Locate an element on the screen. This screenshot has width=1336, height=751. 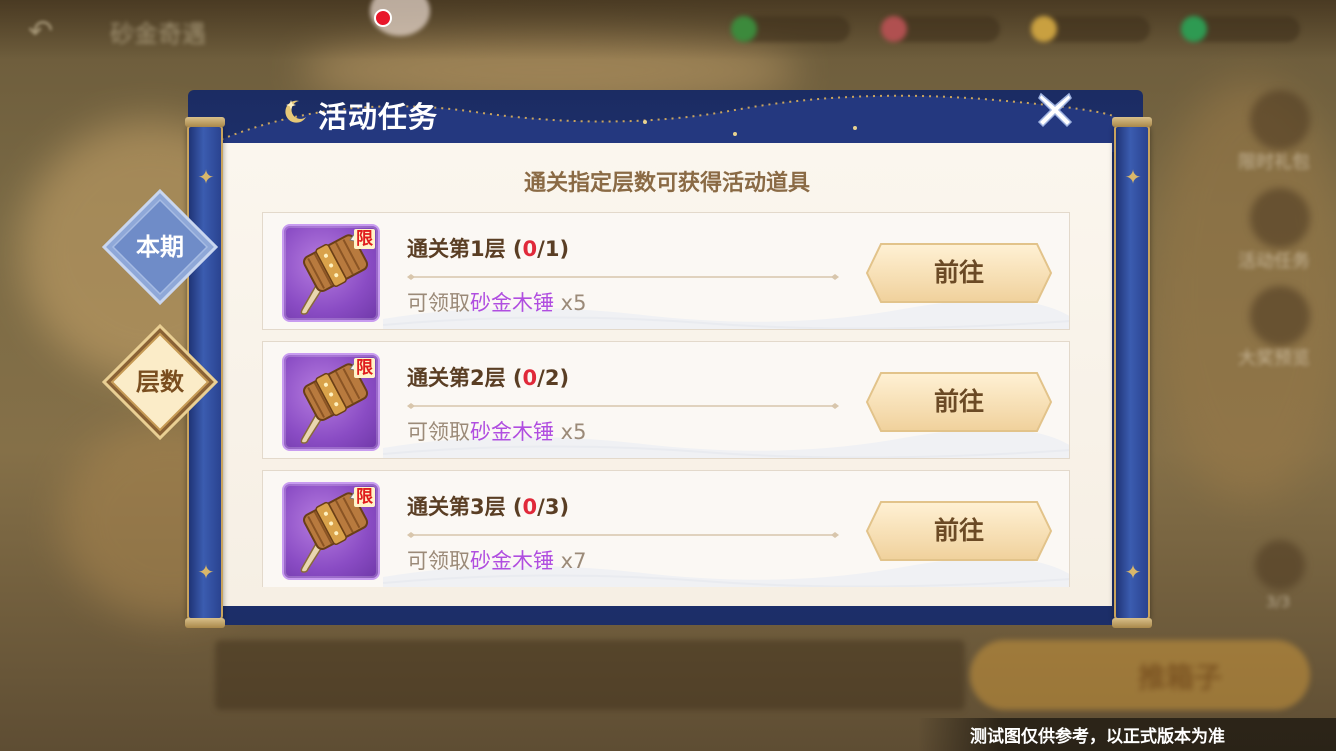
bg-back-icon: ↶ is located at coordinates (41, 31).